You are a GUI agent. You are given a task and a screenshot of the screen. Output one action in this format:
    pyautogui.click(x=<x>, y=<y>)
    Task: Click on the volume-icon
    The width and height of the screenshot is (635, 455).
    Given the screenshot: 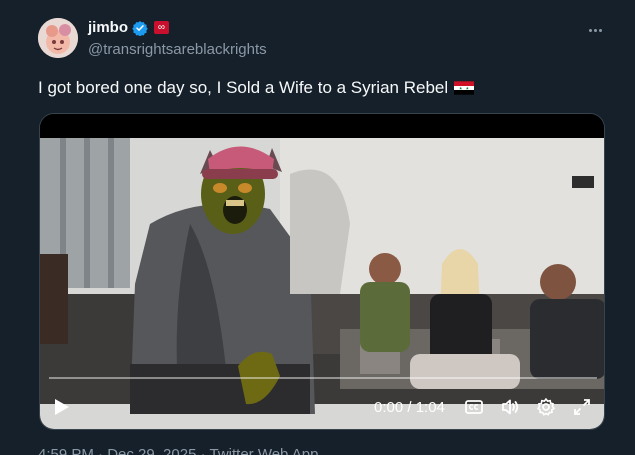 What is the action you would take?
    pyautogui.click(x=510, y=407)
    